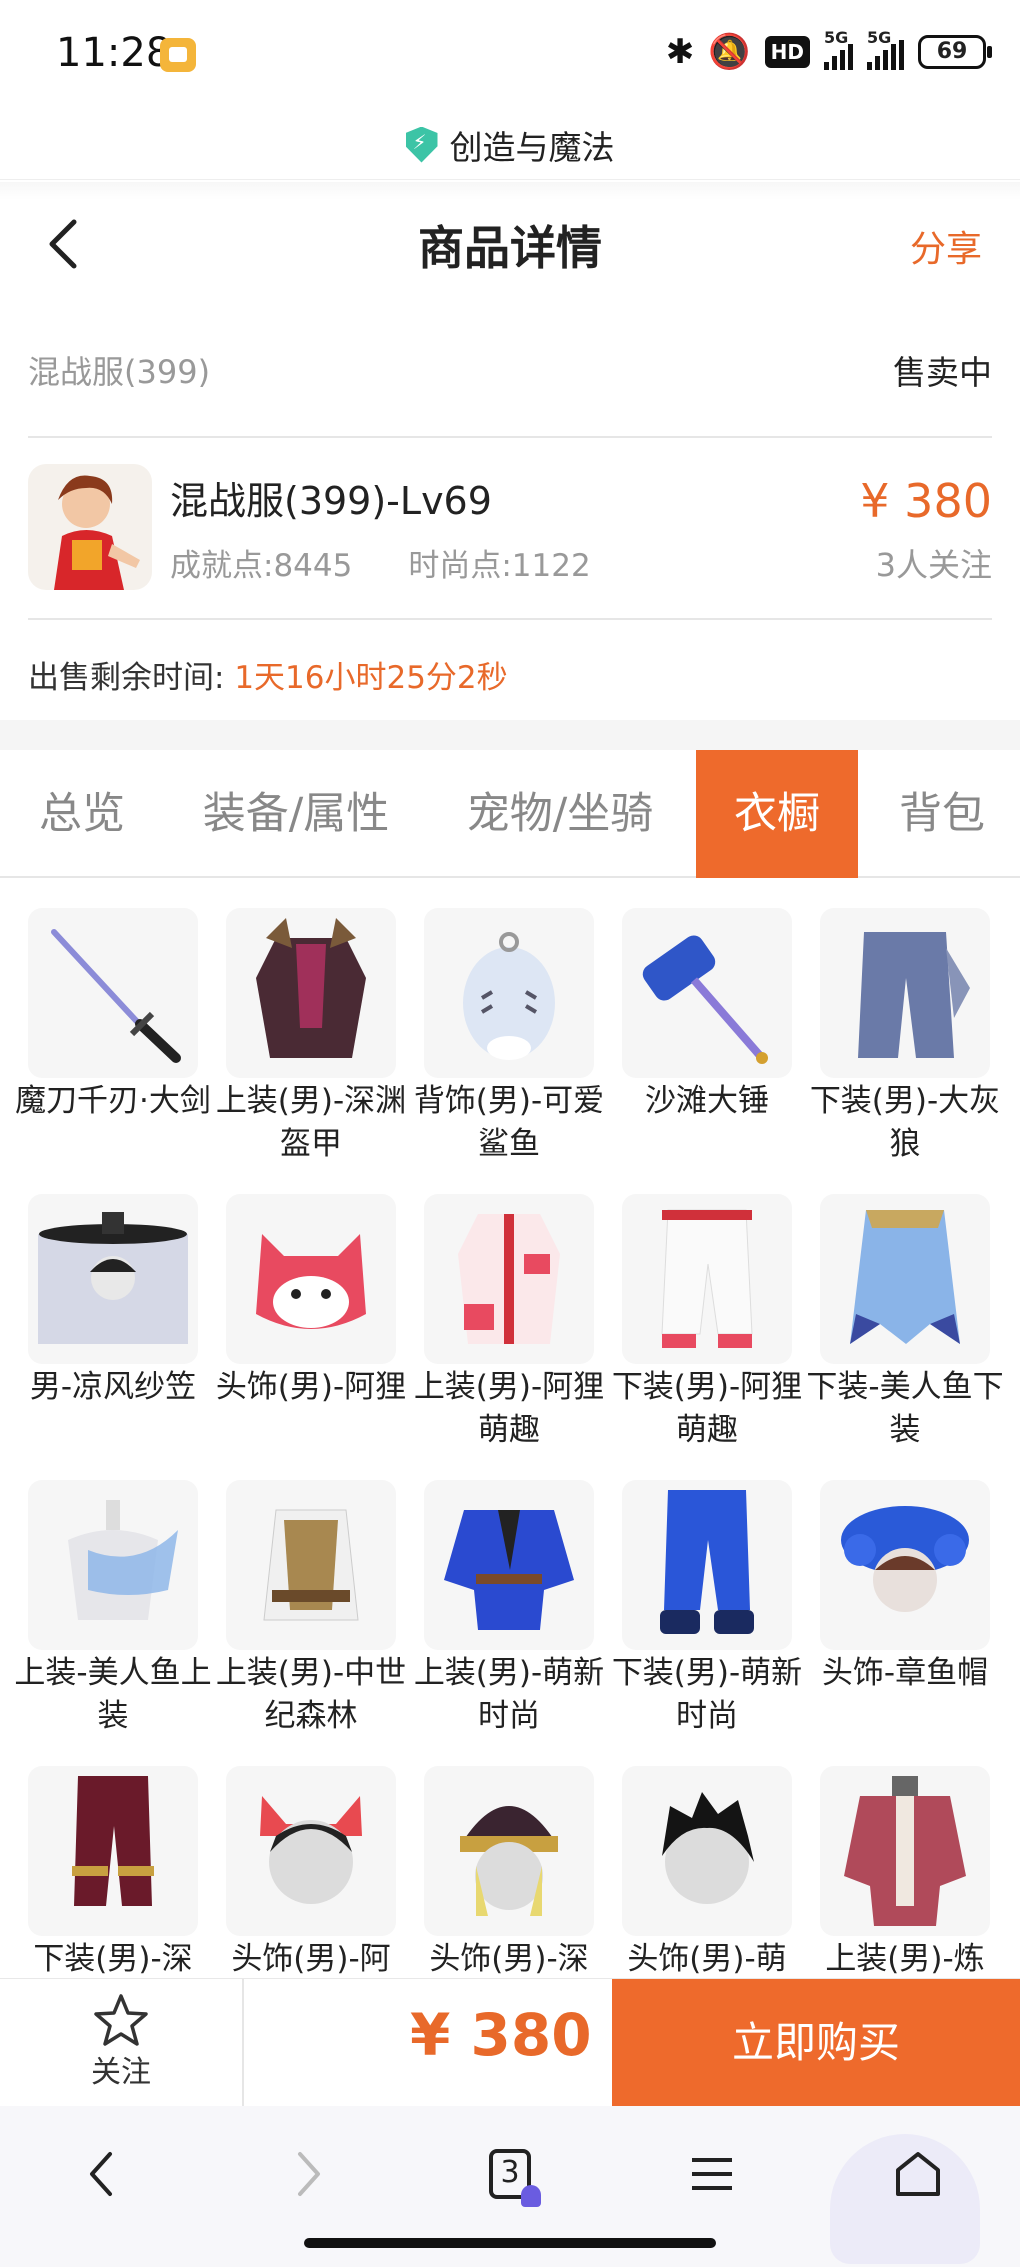 This screenshot has width=1020, height=2267. I want to click on wardrobe-item: 男-凉风纱笠, so click(113, 1301).